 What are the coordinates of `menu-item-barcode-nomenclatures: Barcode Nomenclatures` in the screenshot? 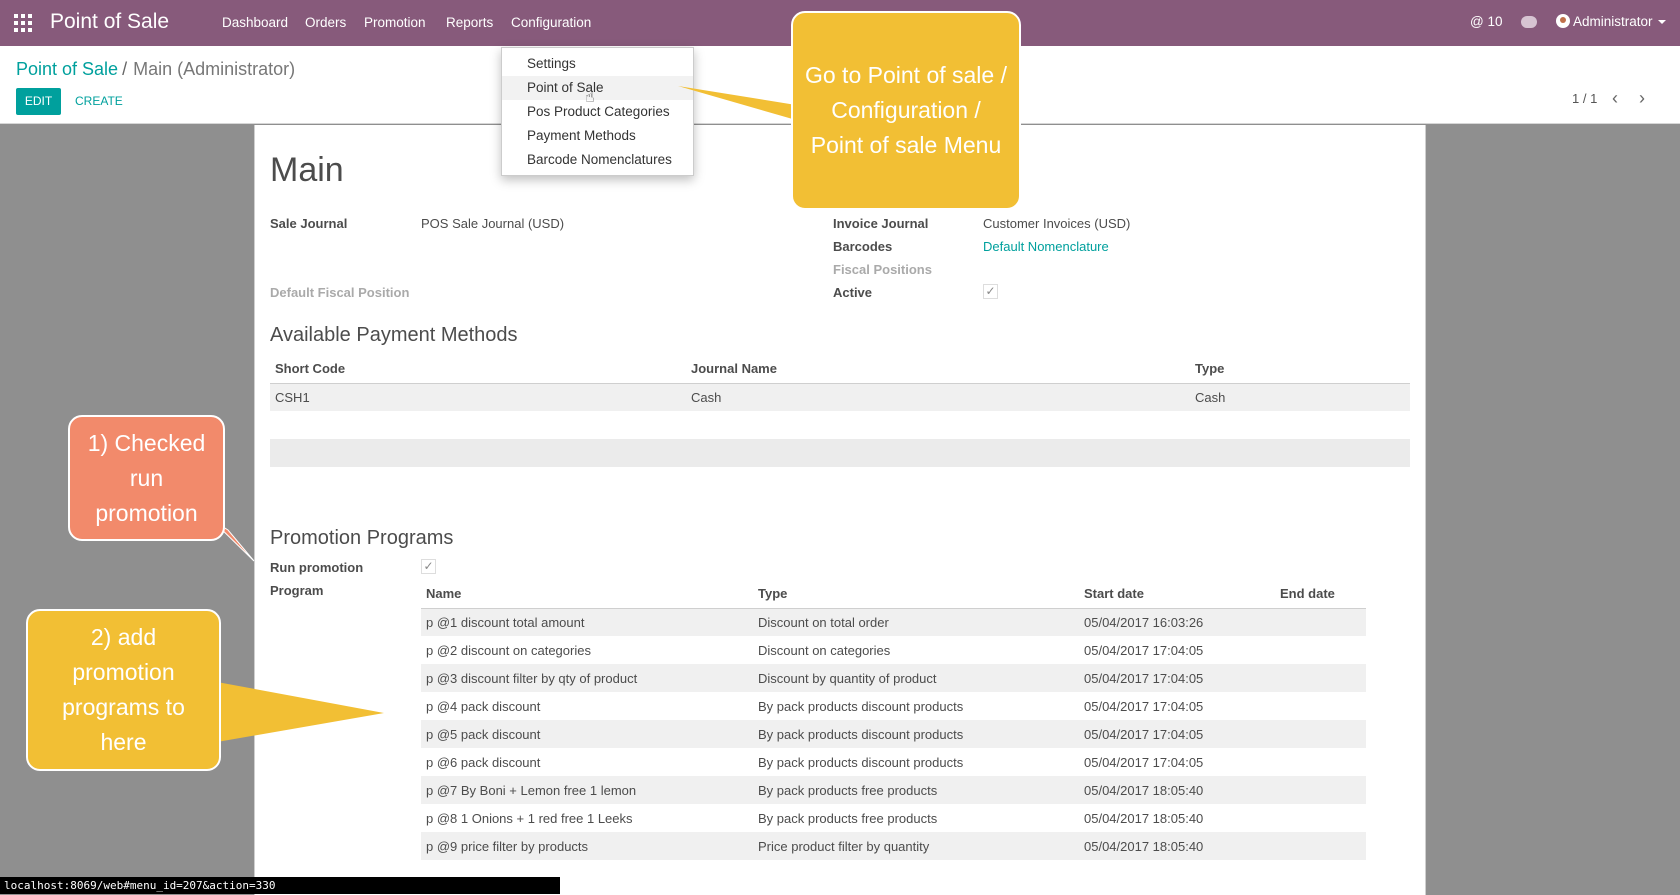 It's located at (597, 160).